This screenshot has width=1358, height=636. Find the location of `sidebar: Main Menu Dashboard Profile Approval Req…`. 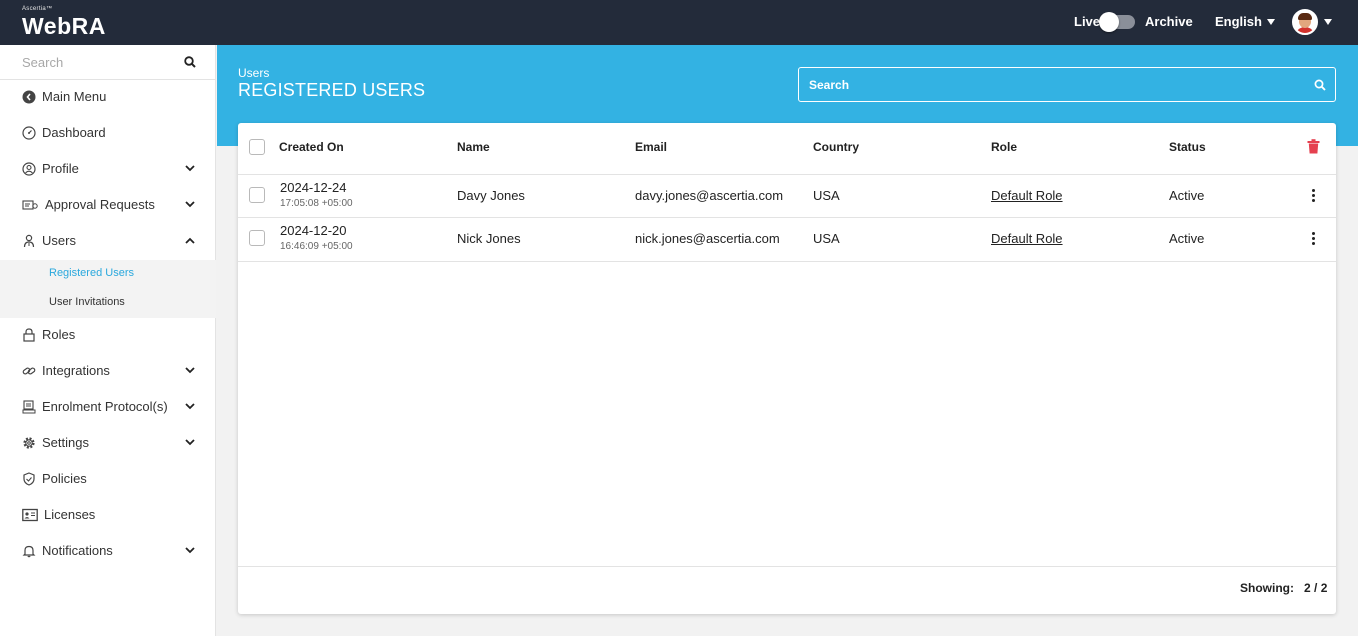

sidebar: Main Menu Dashboard Profile Approval Req… is located at coordinates (108, 340).